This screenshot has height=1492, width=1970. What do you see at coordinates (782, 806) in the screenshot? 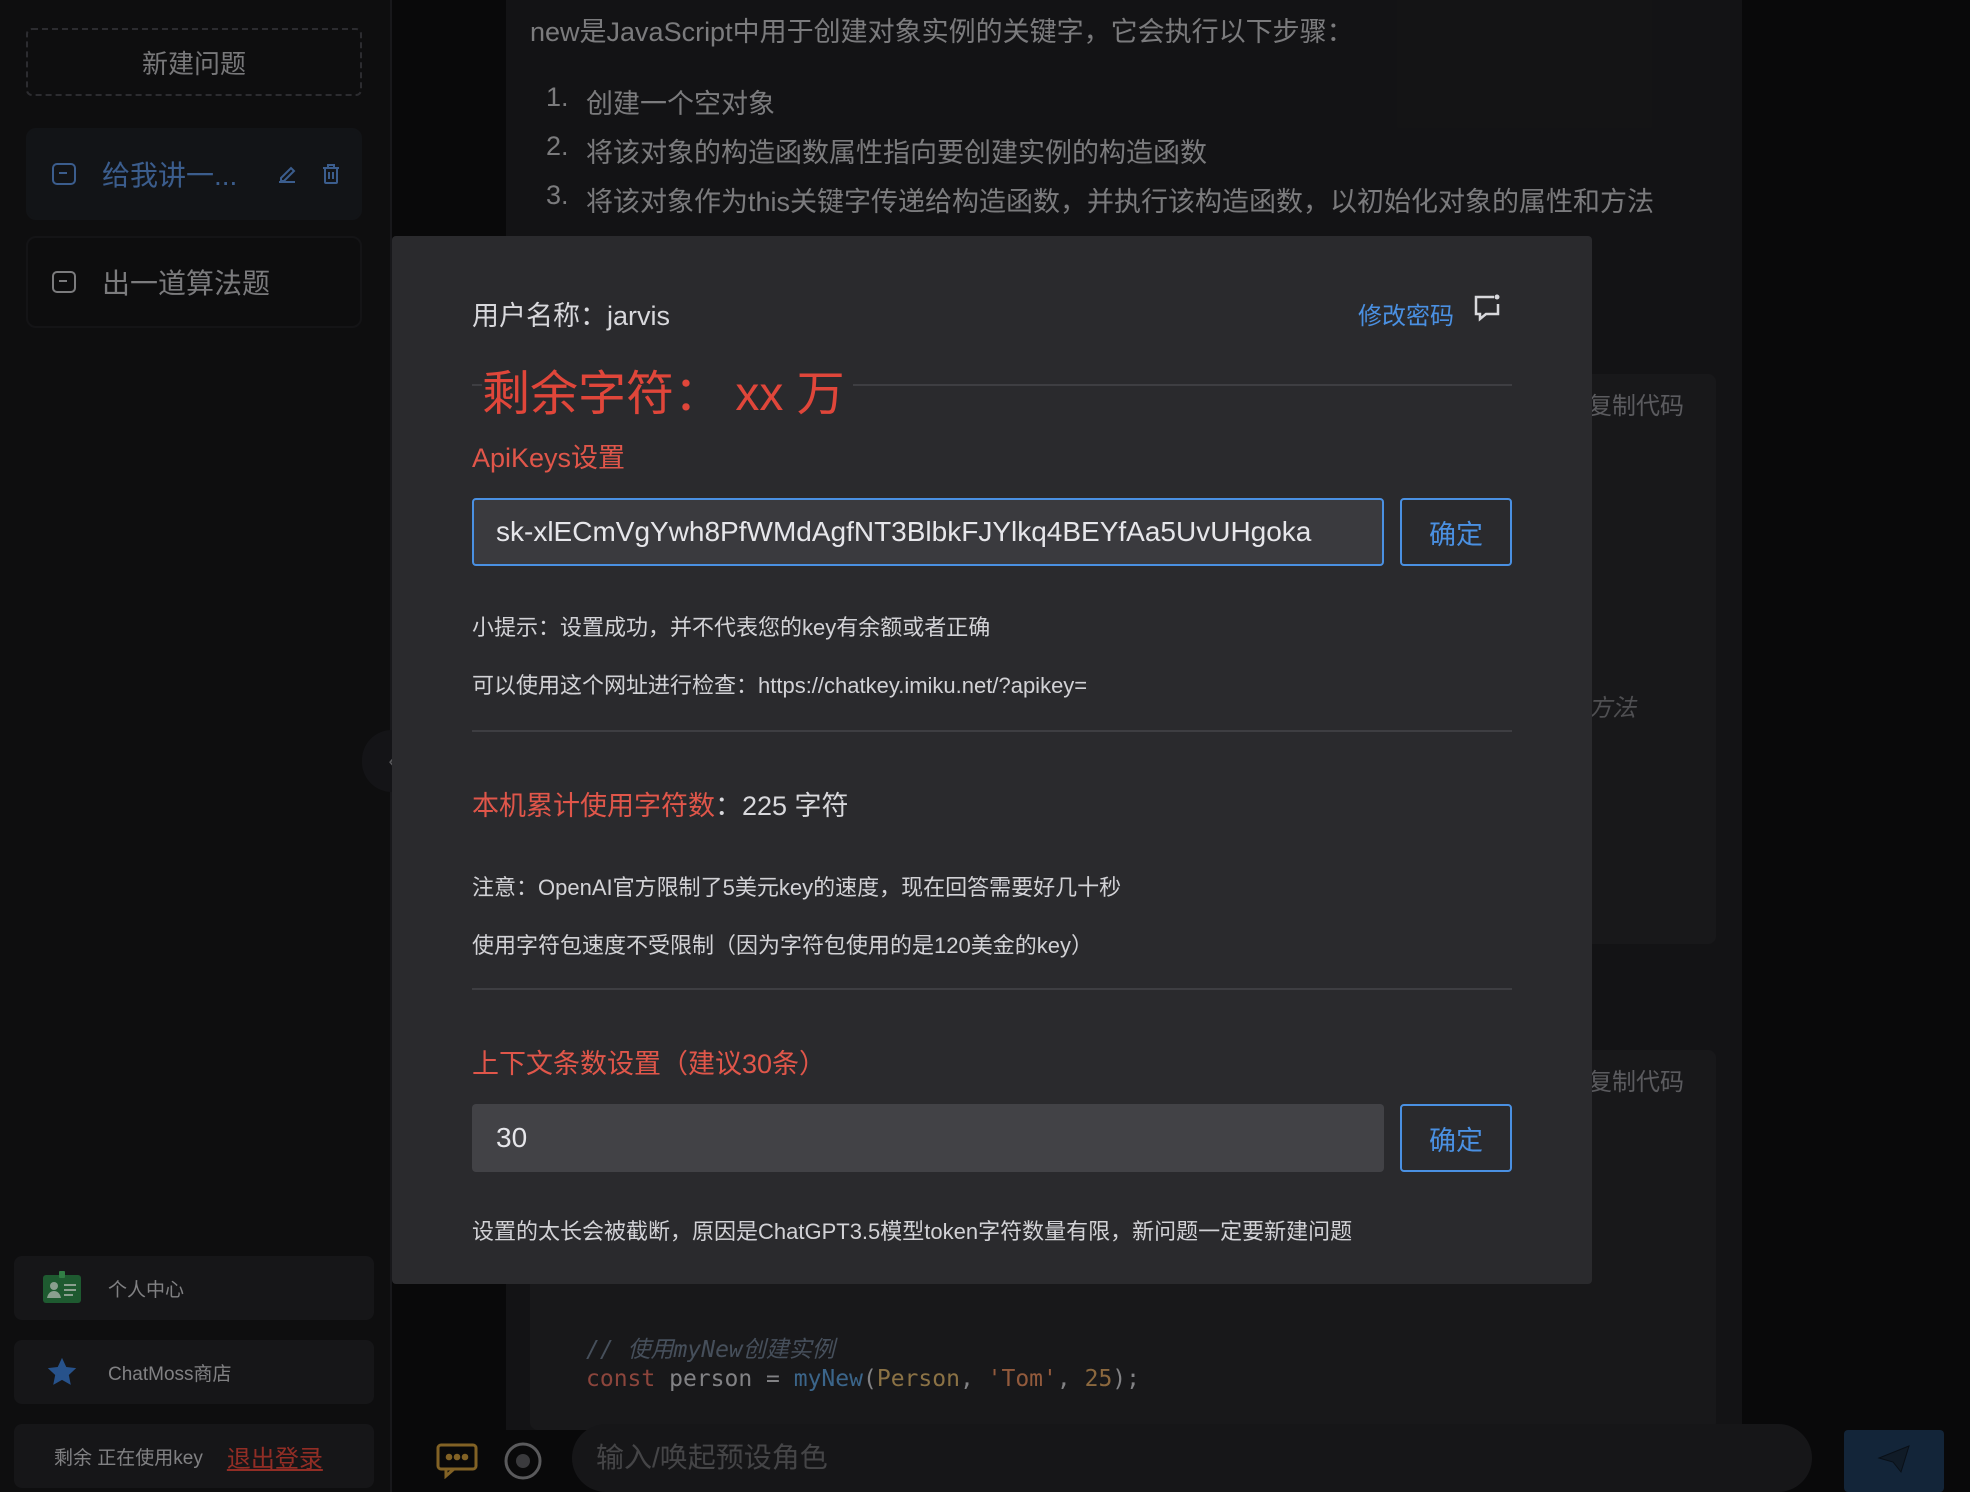
I see `usage-value: ：225 字符` at bounding box center [782, 806].